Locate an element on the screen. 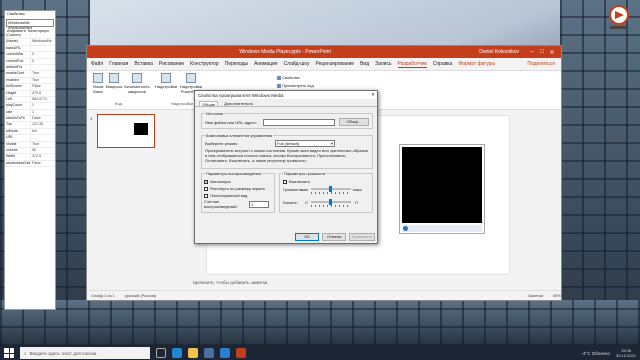  search-icon: ⌕ is located at coordinates (25, 353).